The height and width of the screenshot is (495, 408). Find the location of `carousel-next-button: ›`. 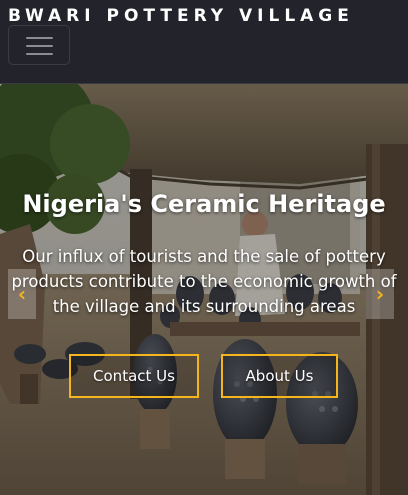

carousel-next-button: › is located at coordinates (380, 294).